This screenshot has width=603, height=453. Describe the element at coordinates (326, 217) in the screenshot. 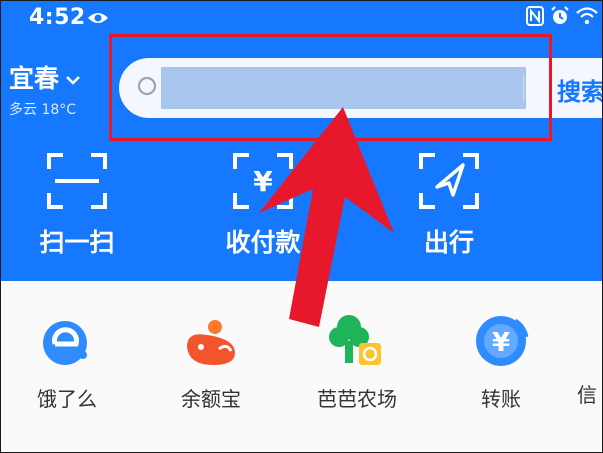

I see `annotation-arrow` at that location.